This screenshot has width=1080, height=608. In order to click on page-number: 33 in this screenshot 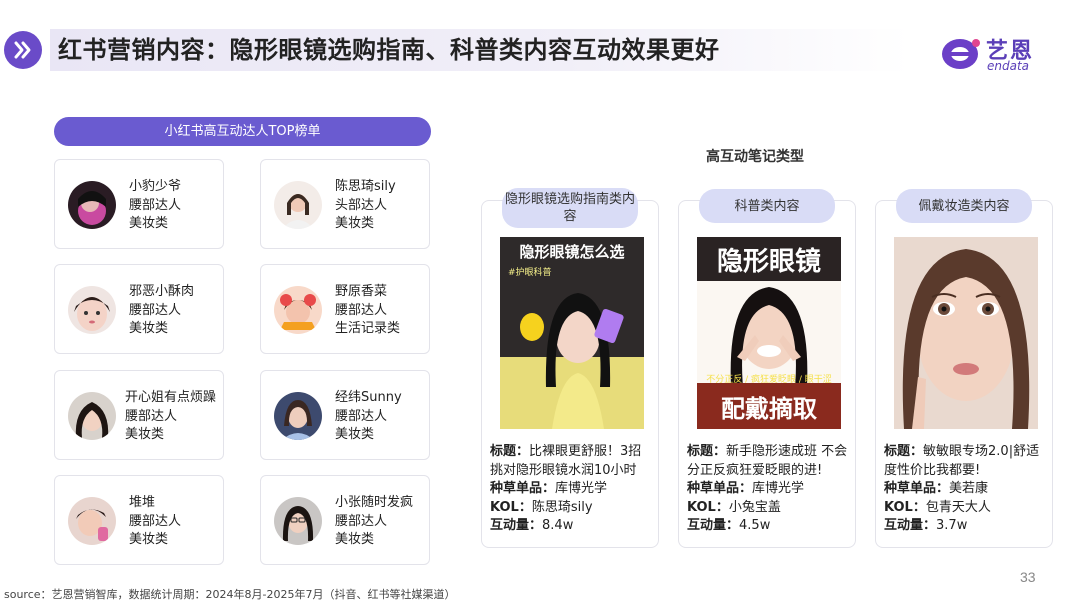, I will do `click(1028, 577)`.